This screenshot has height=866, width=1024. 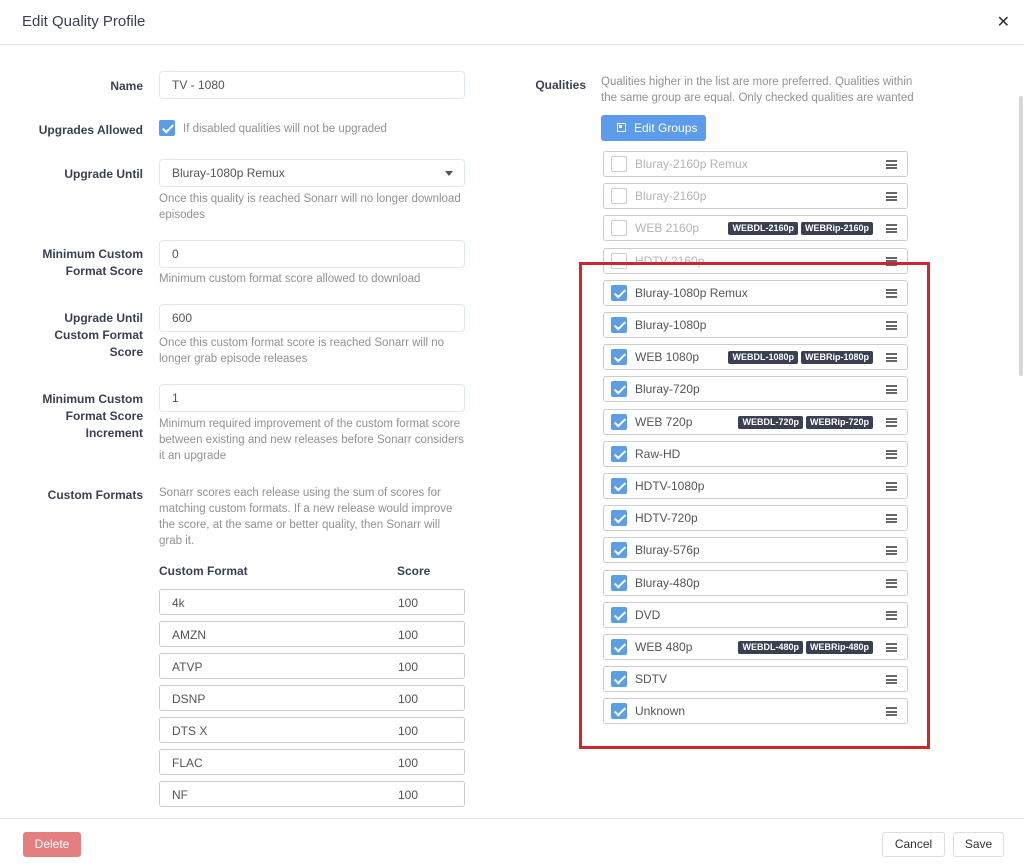 What do you see at coordinates (414, 571) in the screenshot?
I see `cf-col-score: Score` at bounding box center [414, 571].